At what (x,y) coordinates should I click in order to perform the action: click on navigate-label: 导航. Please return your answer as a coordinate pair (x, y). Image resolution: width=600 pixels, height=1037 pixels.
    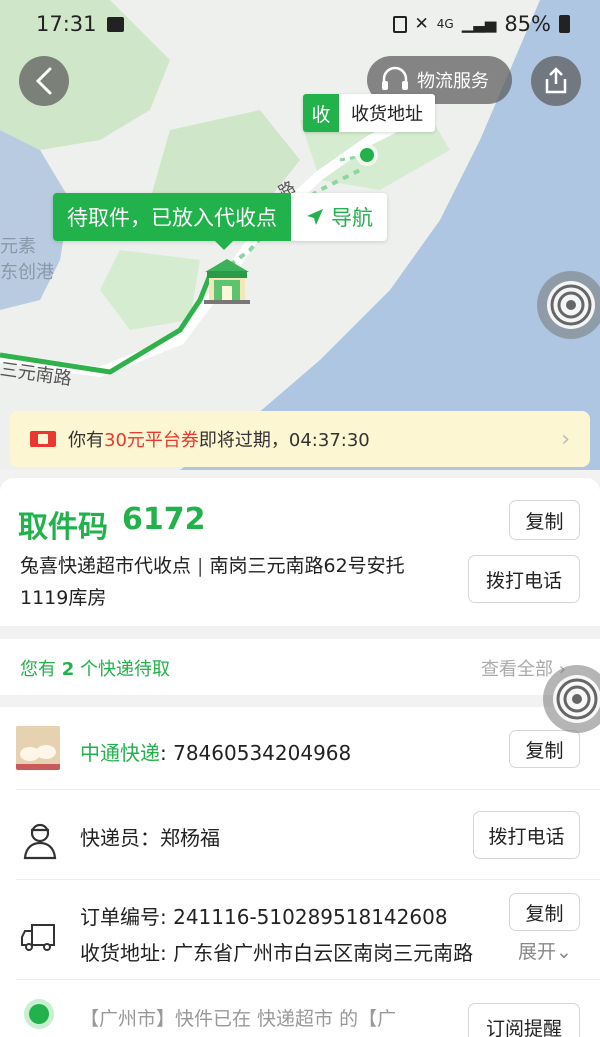
    Looking at the image, I should click on (352, 218).